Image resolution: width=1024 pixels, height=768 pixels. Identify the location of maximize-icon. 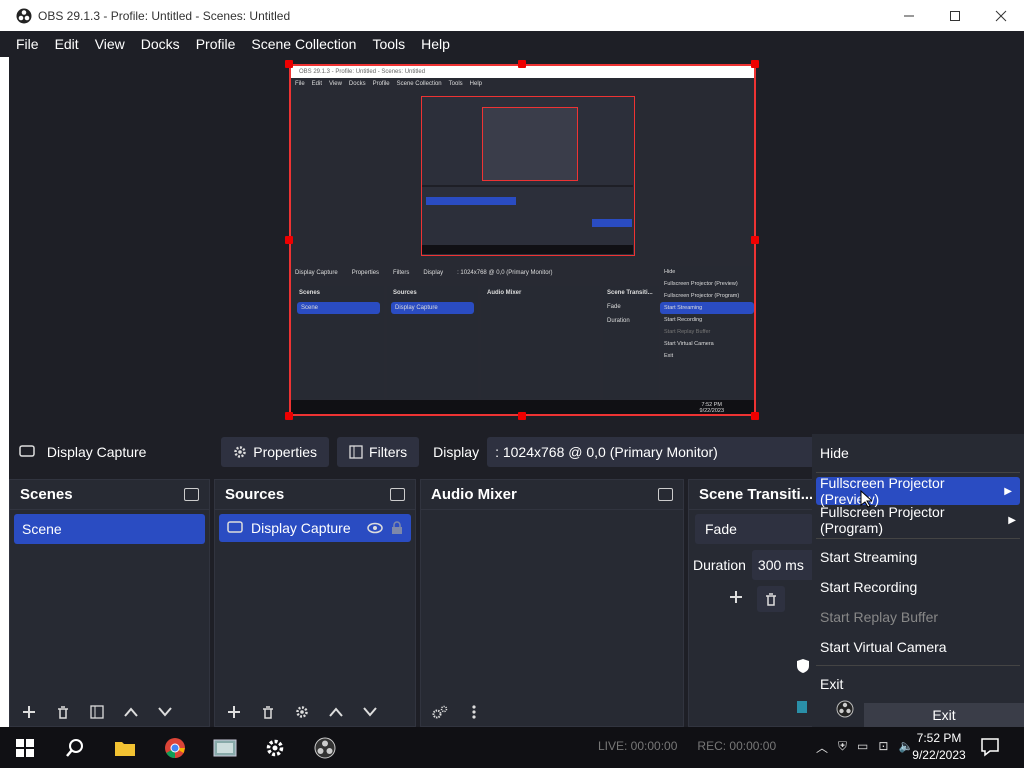
(955, 15).